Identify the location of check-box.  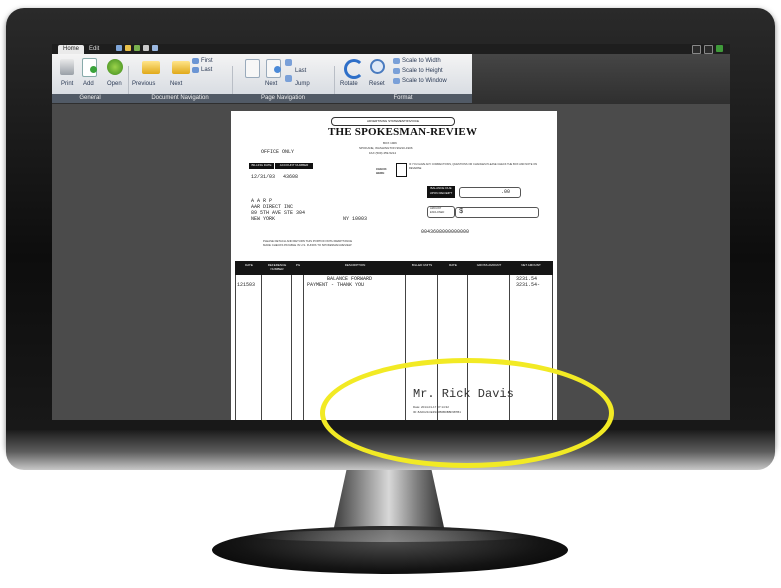
(401, 170).